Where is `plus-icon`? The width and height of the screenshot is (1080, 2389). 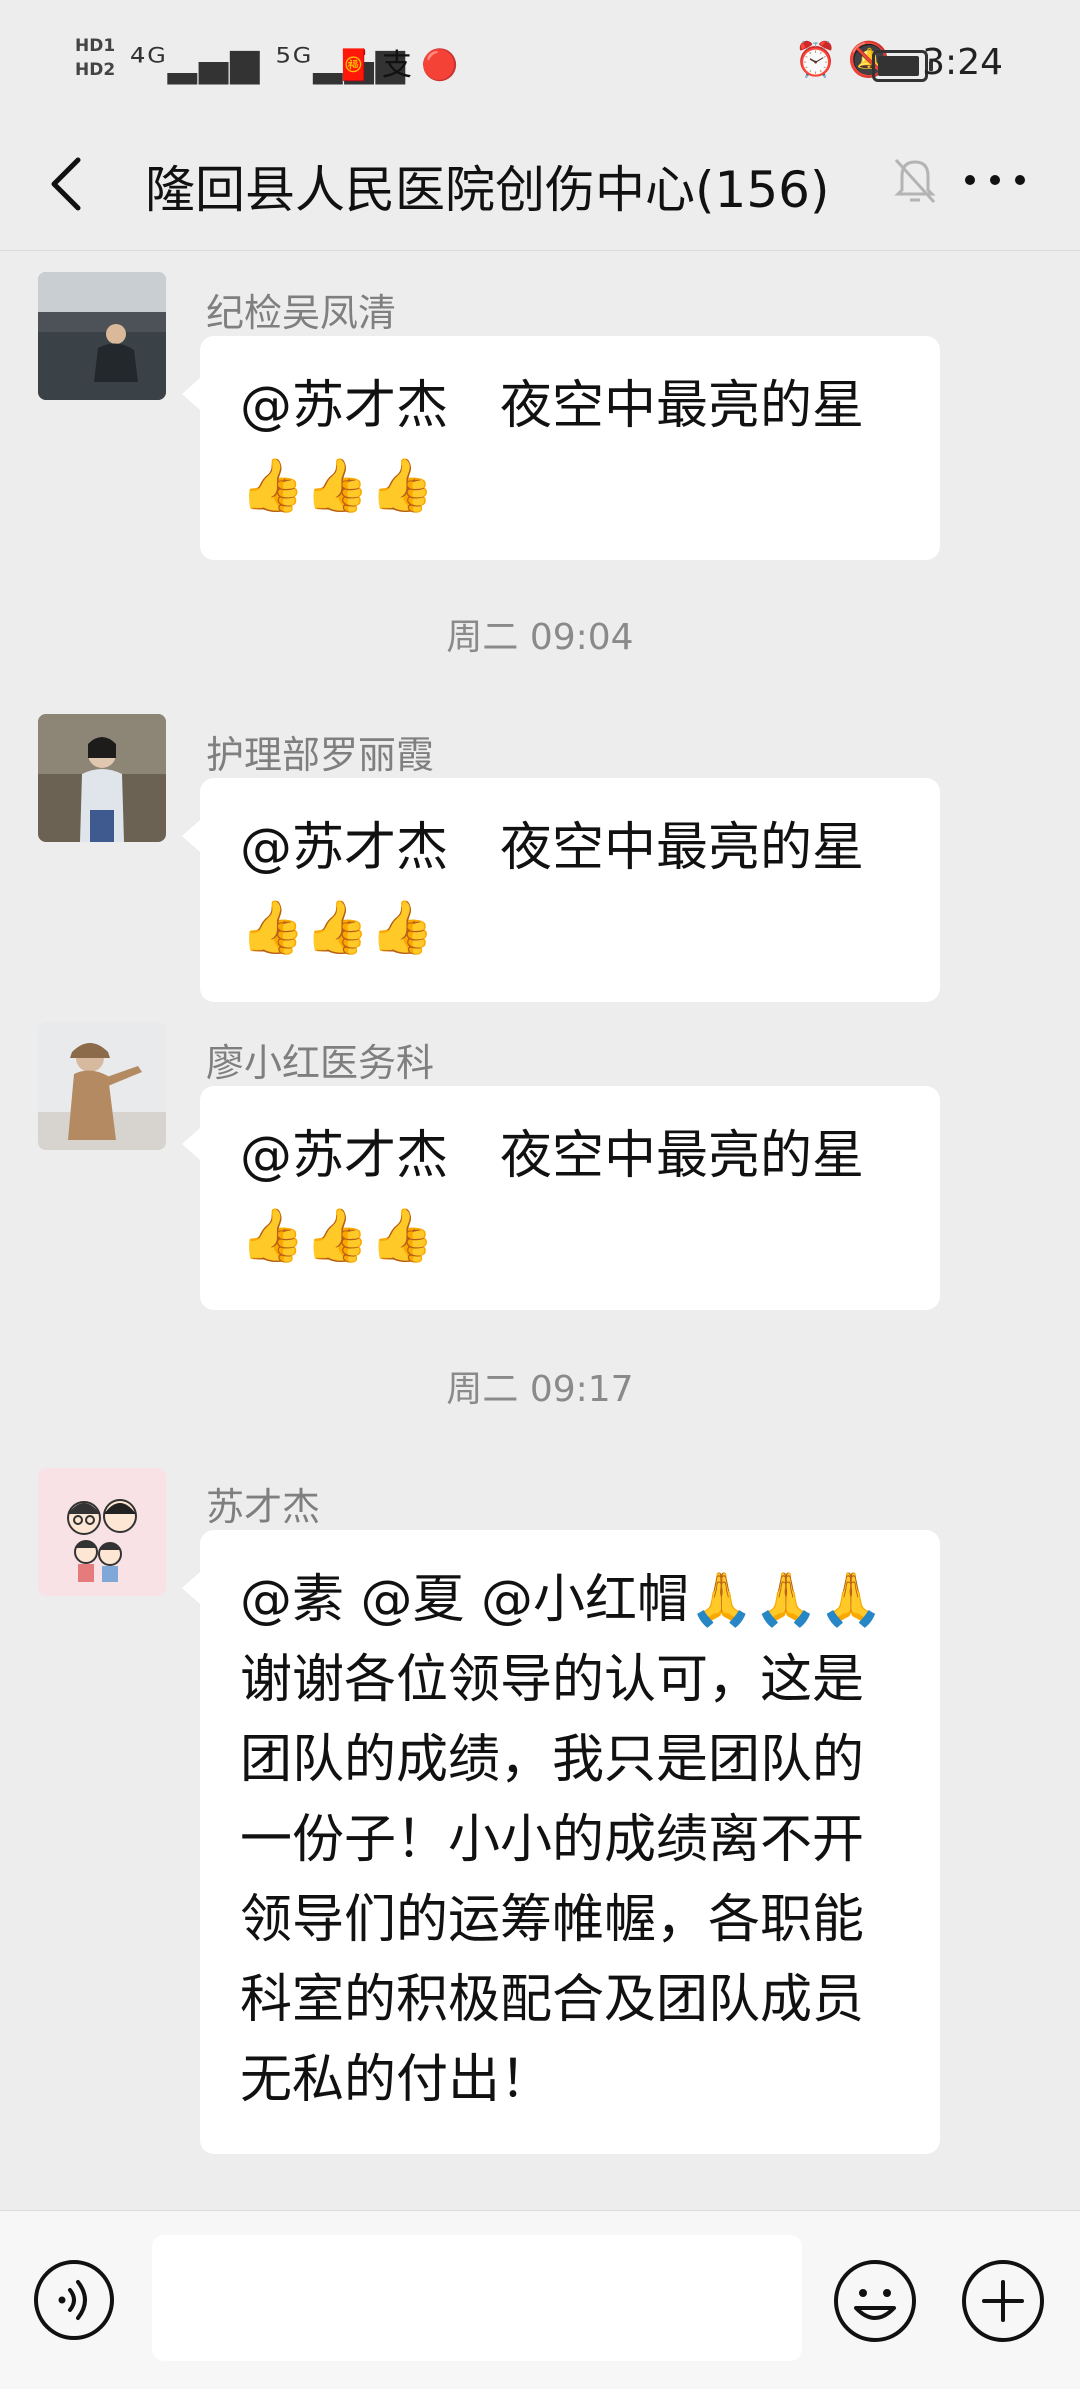
plus-icon is located at coordinates (1003, 2301).